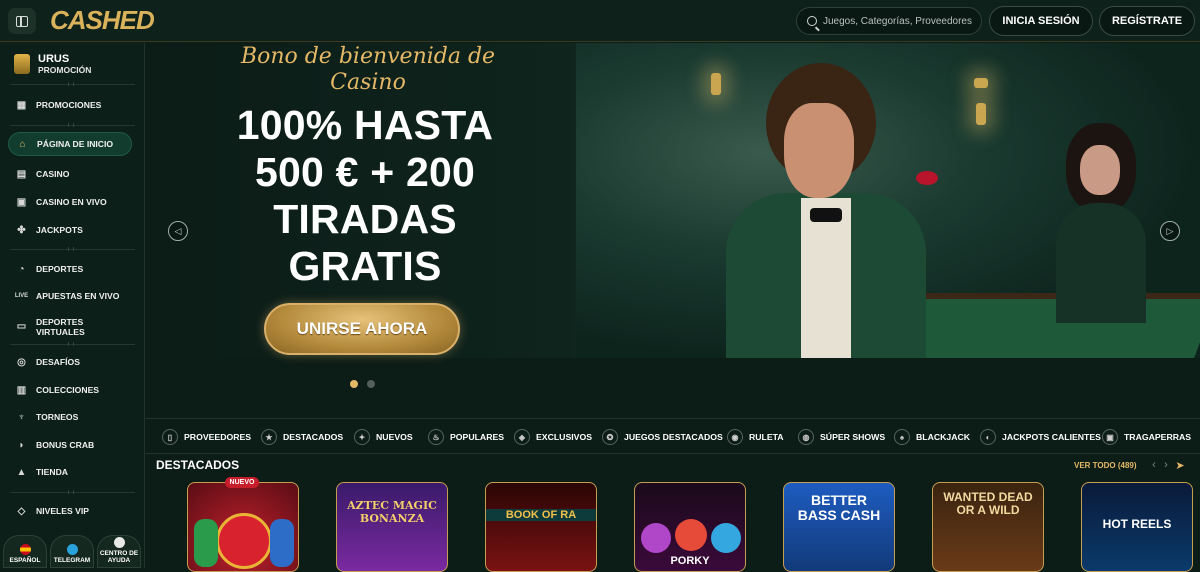 The image size is (1200, 572). I want to click on category-proveedores: ▯ PROVEEDORES, so click(206, 437).